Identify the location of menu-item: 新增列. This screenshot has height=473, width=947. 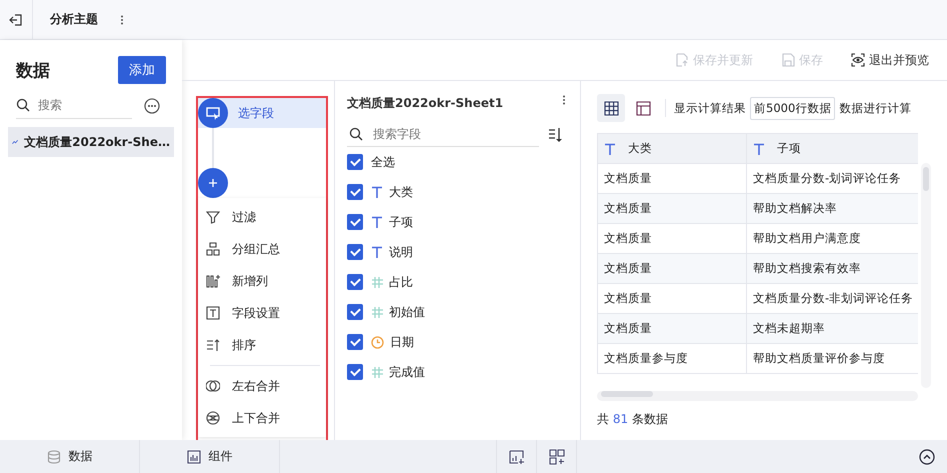
(262, 281).